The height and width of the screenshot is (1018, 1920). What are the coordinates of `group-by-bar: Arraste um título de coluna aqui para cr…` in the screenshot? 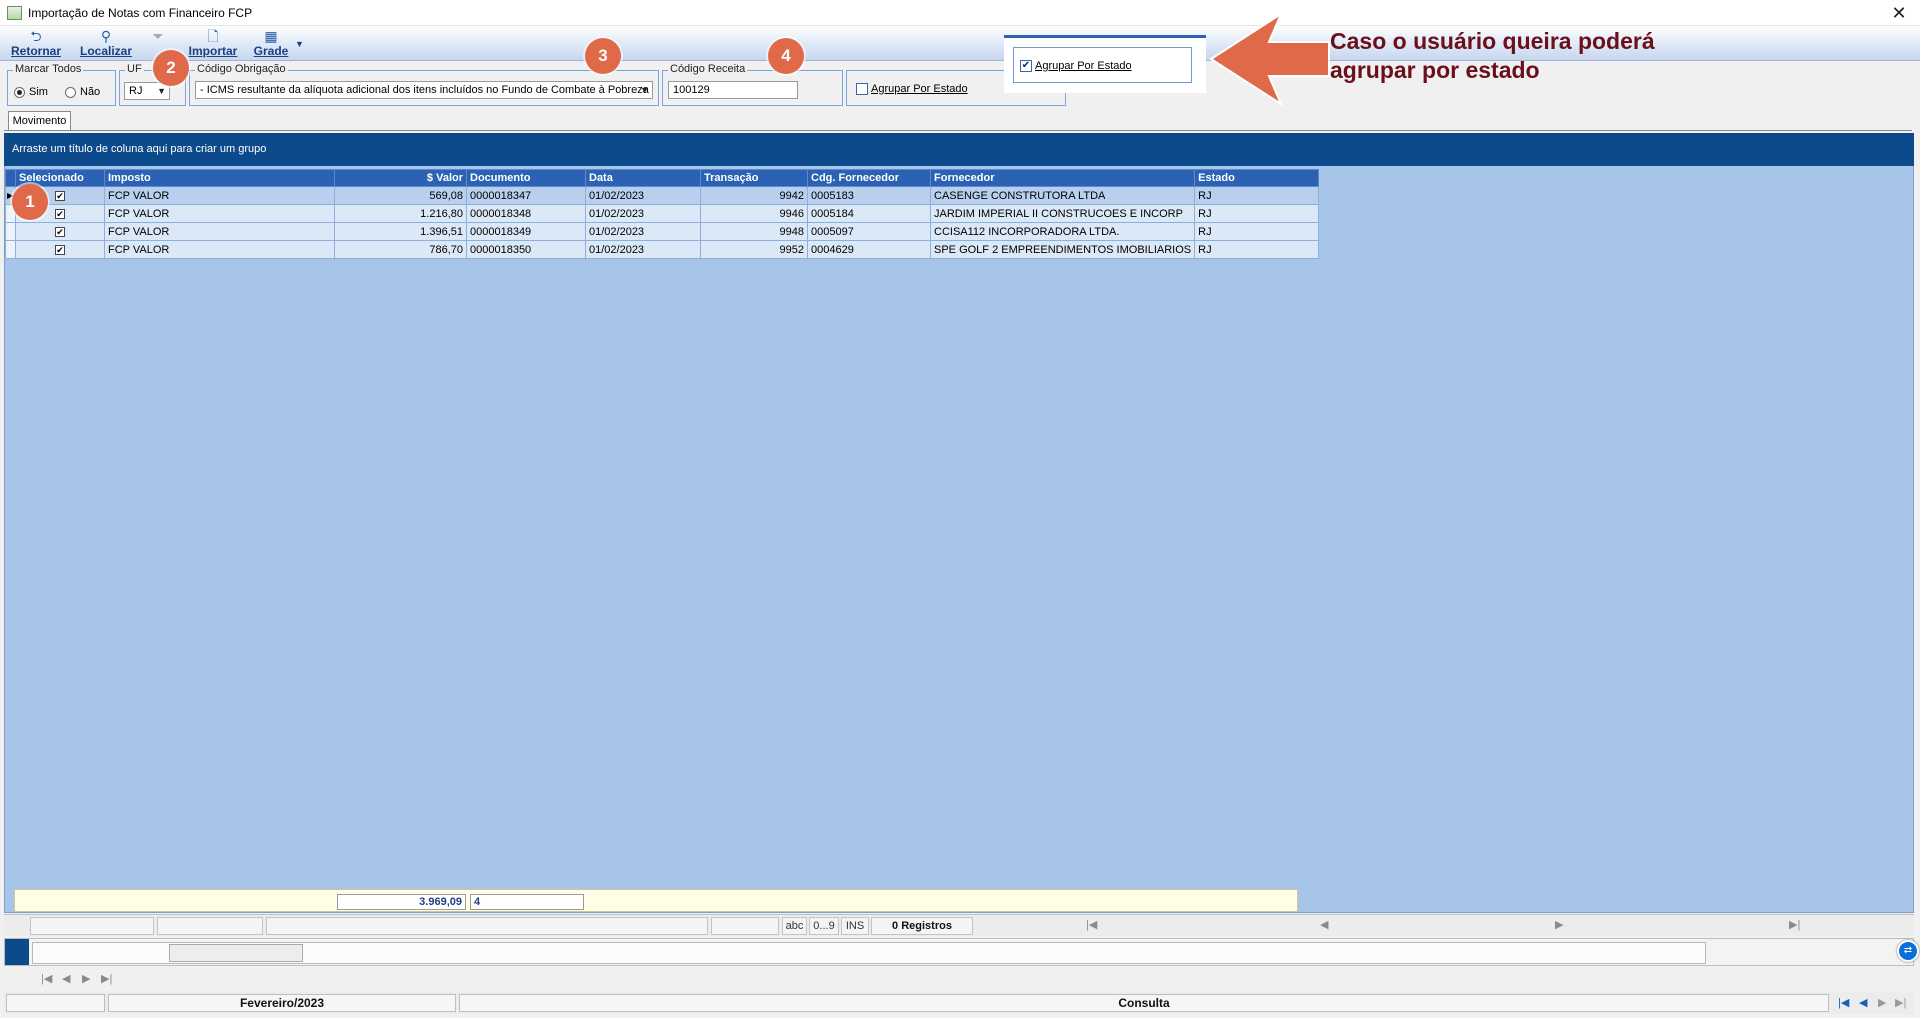 It's located at (959, 149).